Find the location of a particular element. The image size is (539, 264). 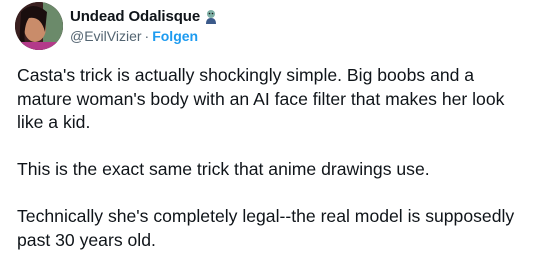

follow-button: Folgen is located at coordinates (175, 36).